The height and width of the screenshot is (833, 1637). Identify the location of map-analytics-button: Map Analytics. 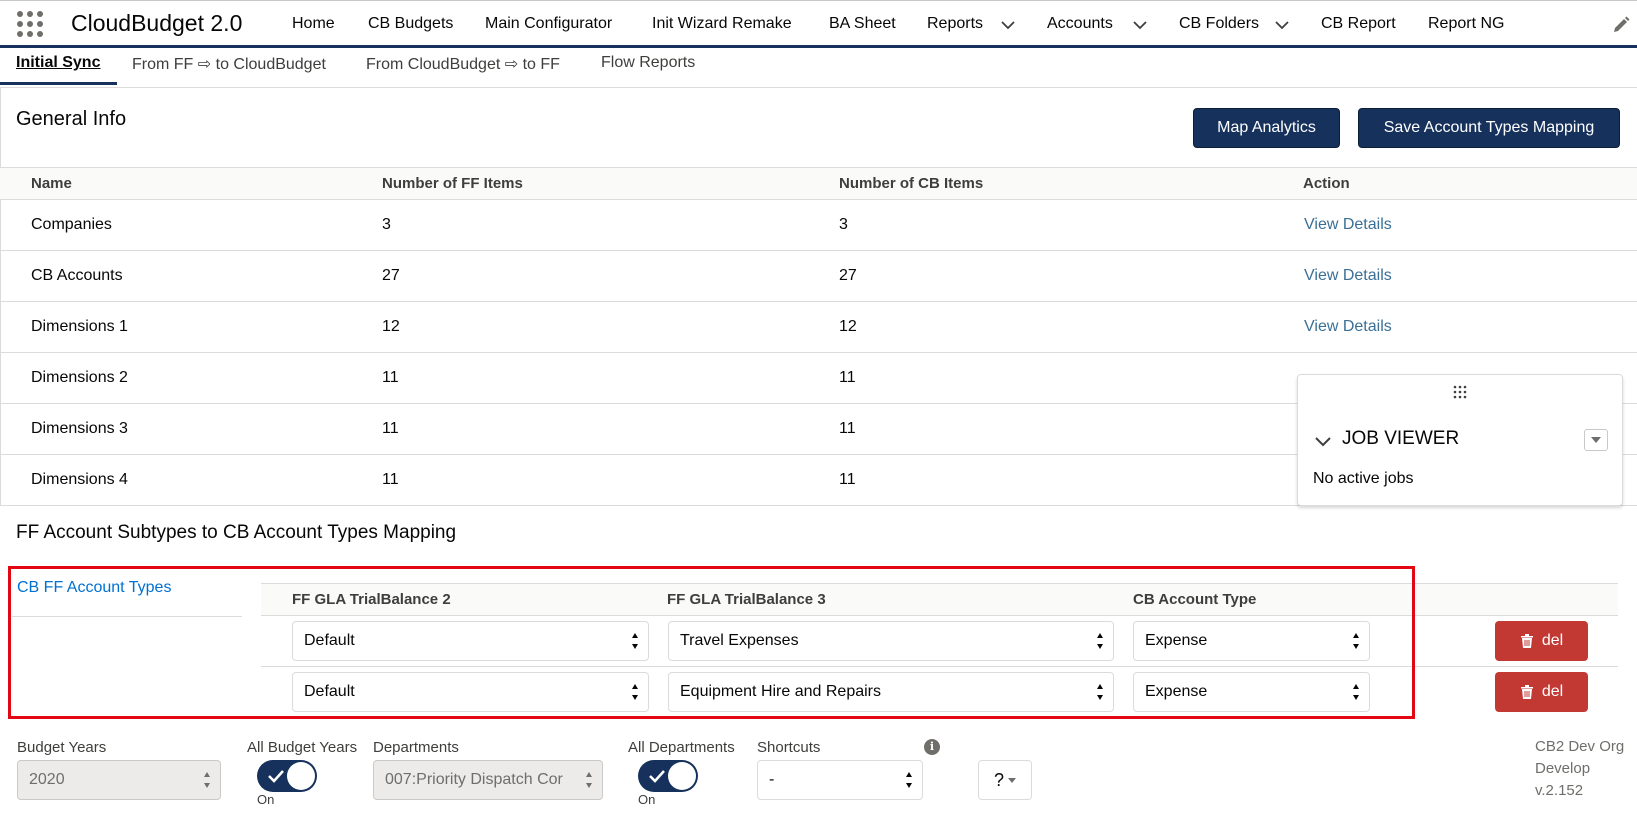
(1266, 128).